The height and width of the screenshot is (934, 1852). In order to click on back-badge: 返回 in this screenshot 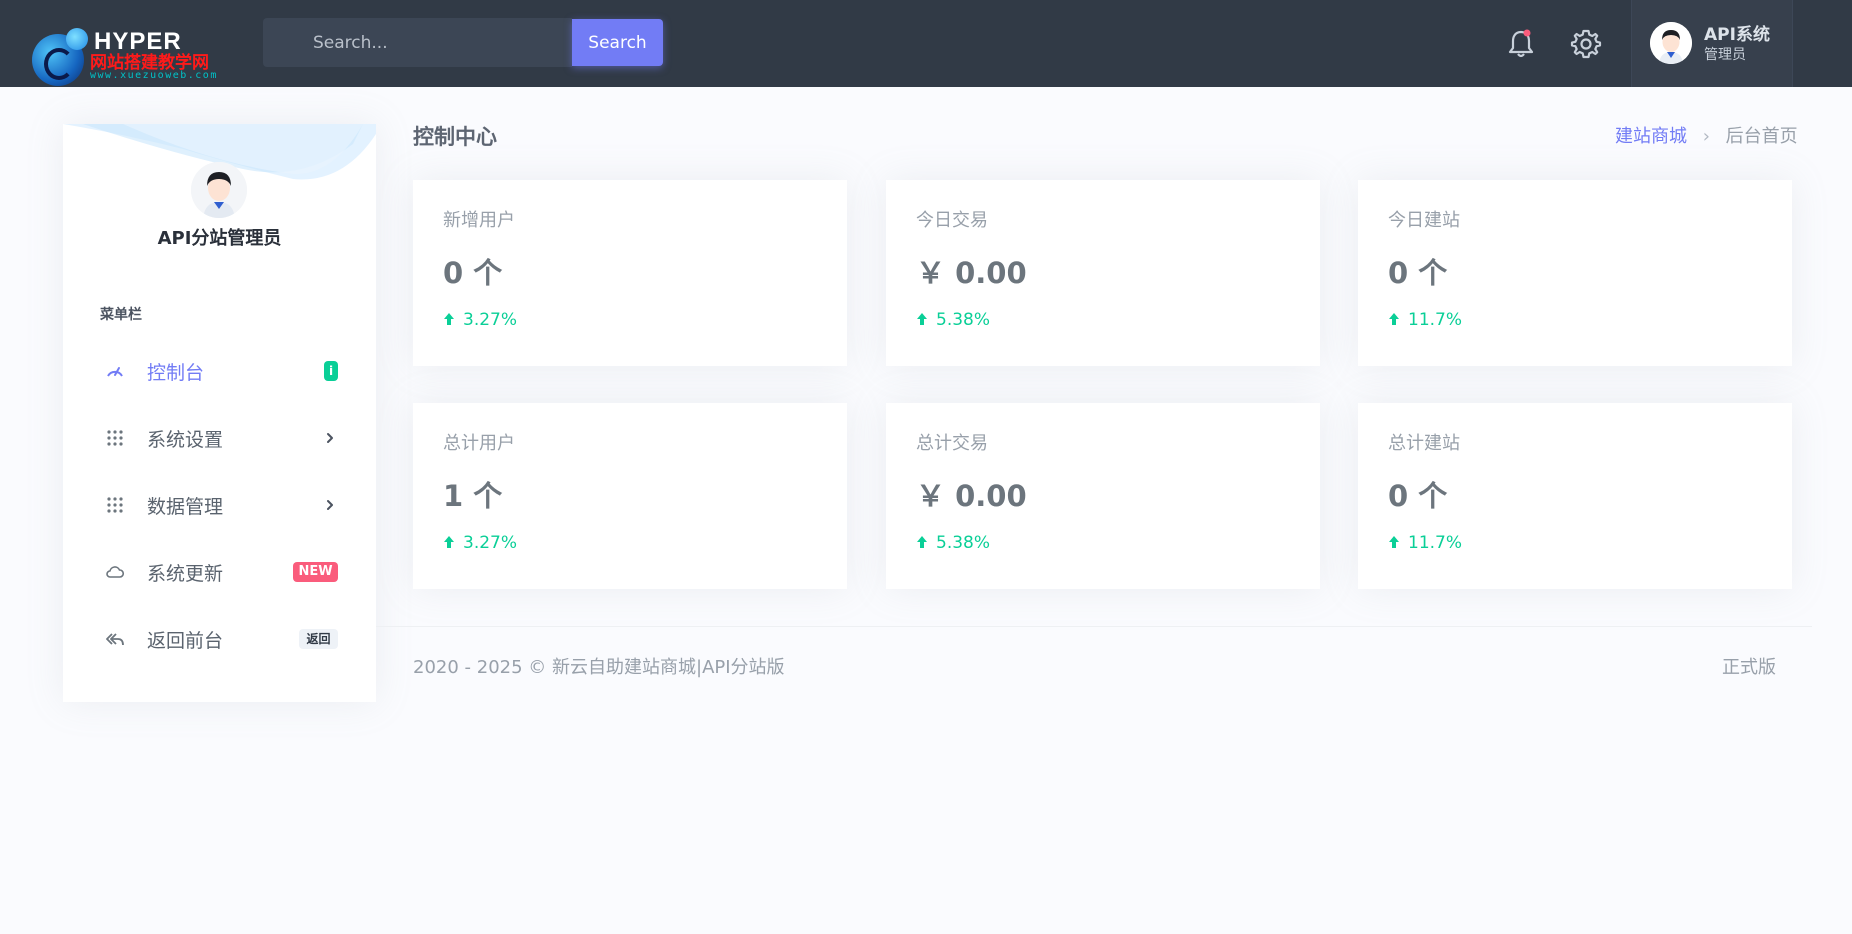, I will do `click(318, 639)`.